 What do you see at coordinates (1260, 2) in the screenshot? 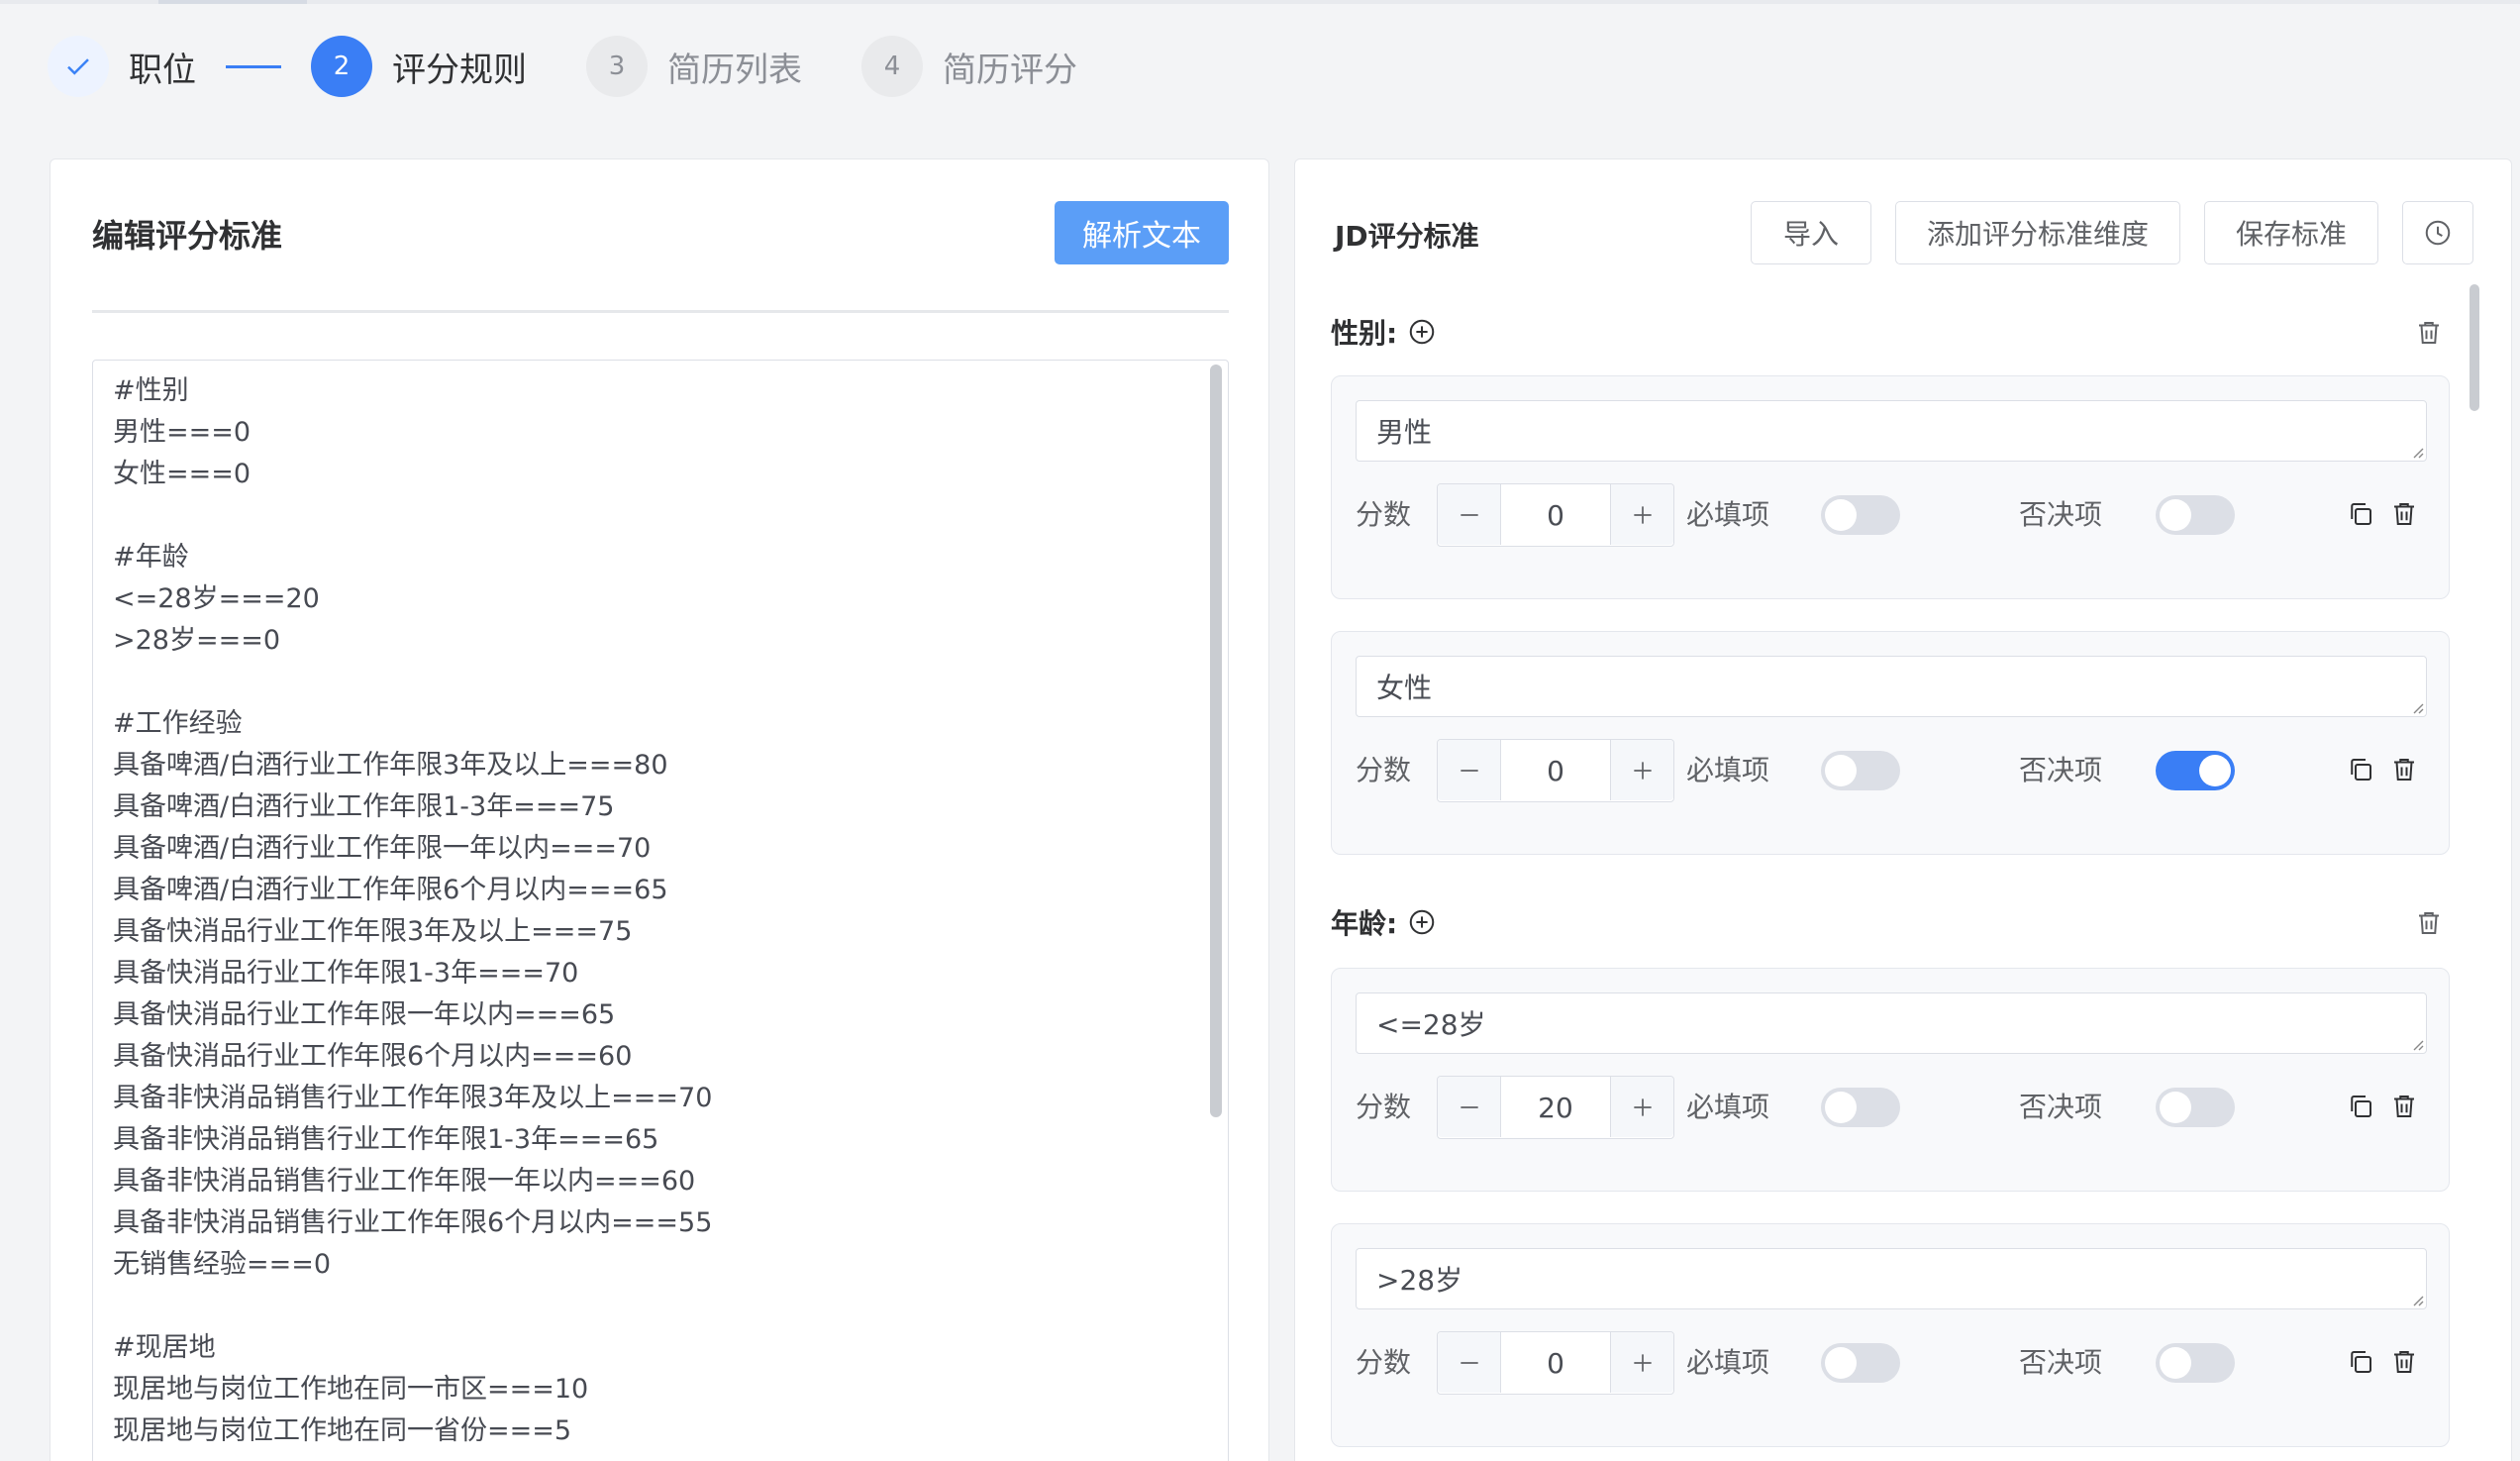
I see `top-edge` at bounding box center [1260, 2].